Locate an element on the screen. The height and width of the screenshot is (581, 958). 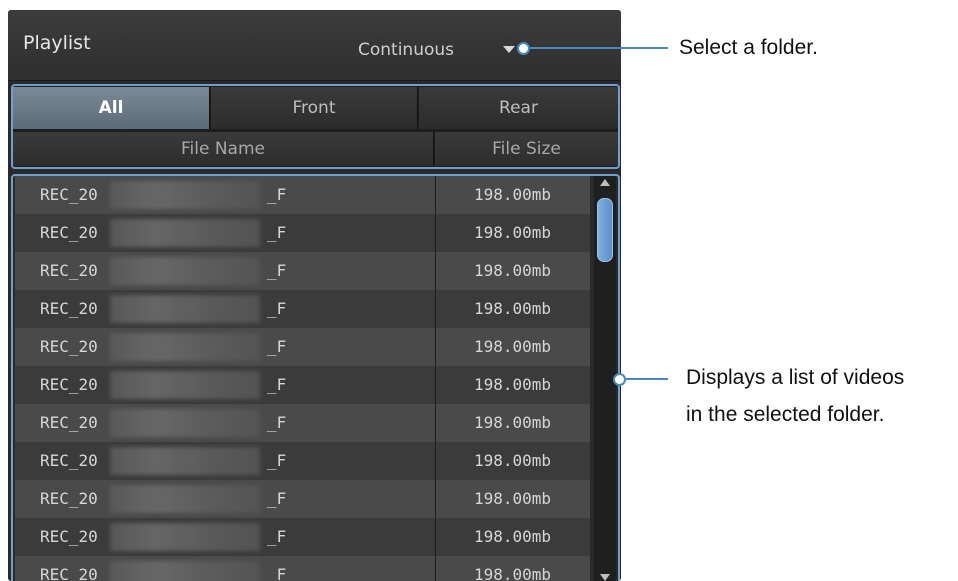
callout-text-list-line1: Displays a list of videos is located at coordinates (795, 377).